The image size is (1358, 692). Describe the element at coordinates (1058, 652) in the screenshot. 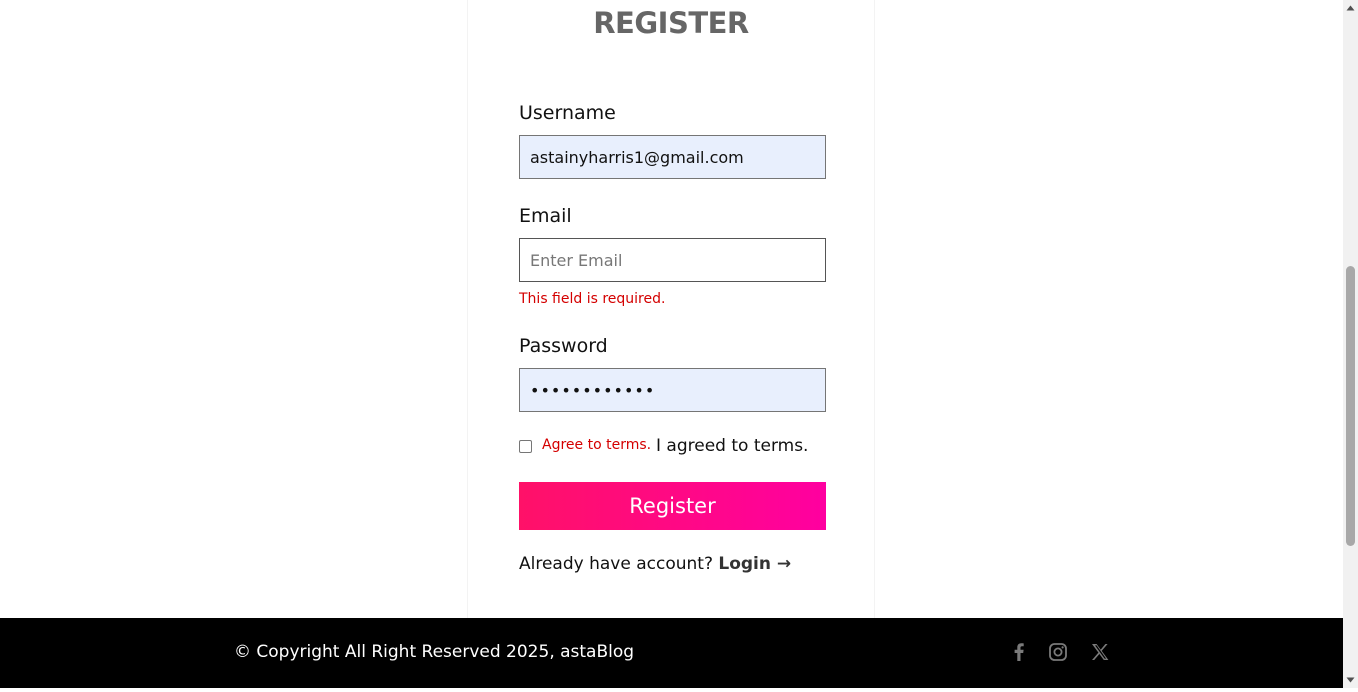

I see `instagram-icon` at that location.